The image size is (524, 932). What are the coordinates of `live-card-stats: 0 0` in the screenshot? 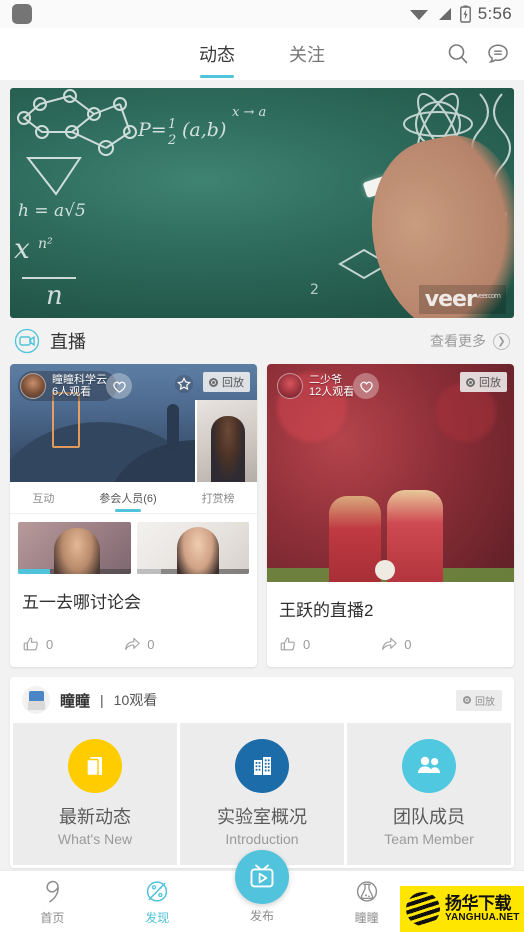 It's located at (390, 644).